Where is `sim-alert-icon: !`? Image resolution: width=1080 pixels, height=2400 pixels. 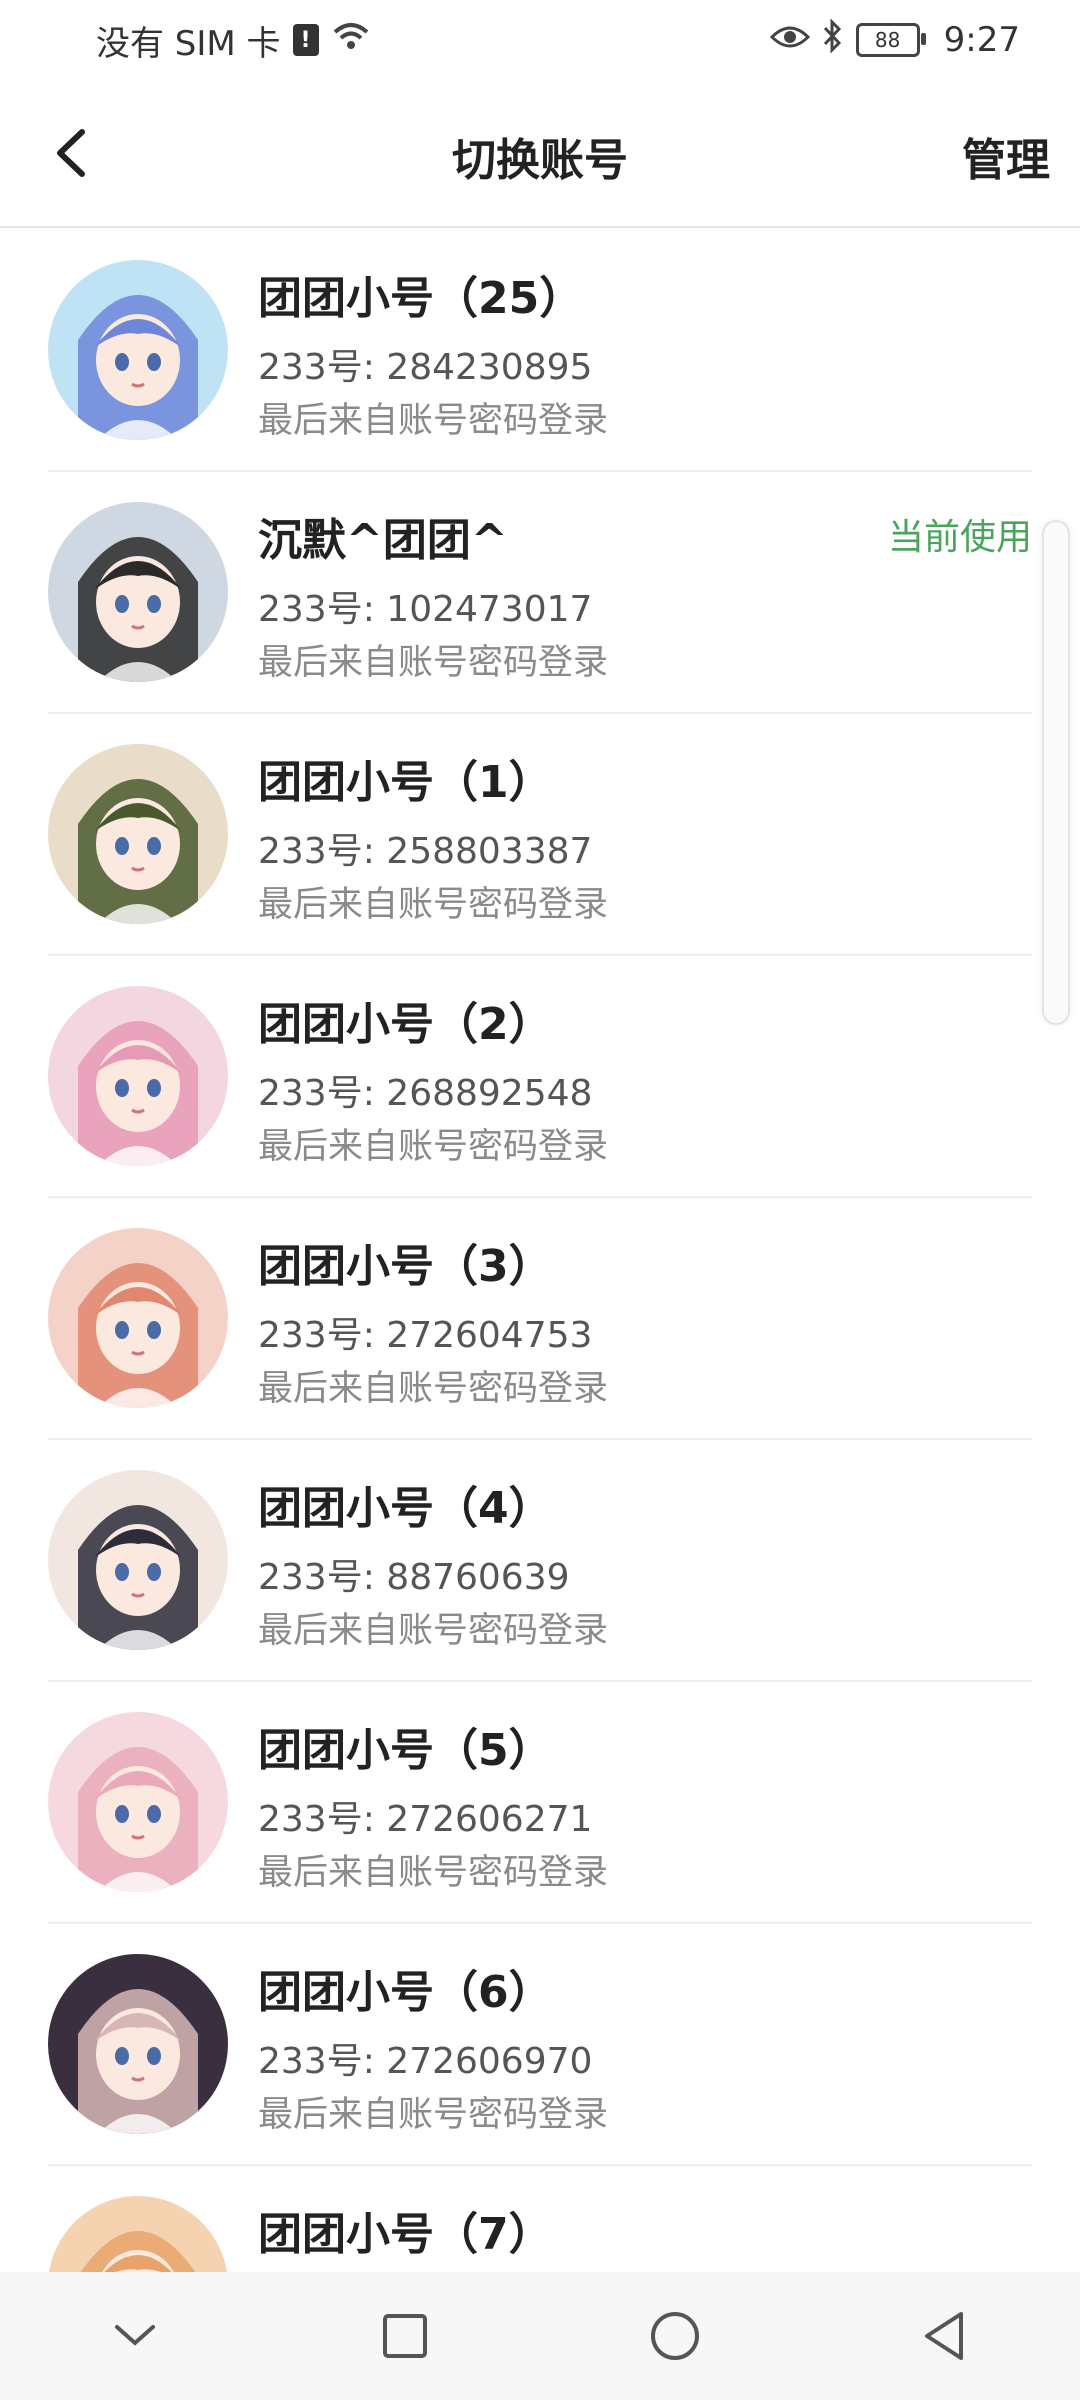 sim-alert-icon: ! is located at coordinates (305, 40).